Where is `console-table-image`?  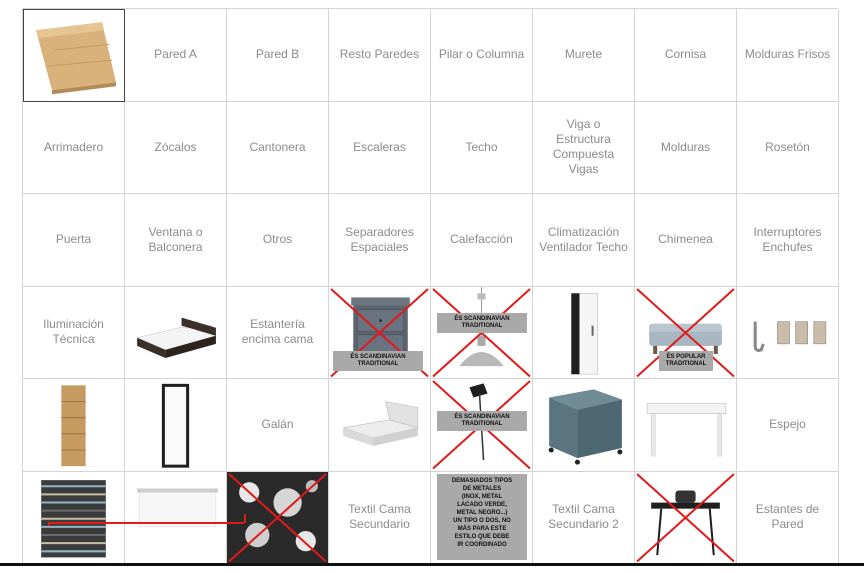
console-table-image is located at coordinates (686, 430).